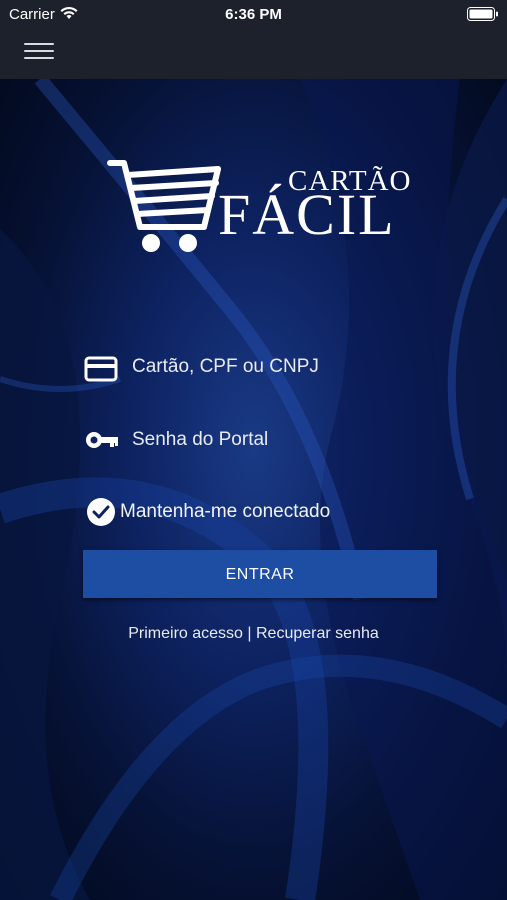 The height and width of the screenshot is (900, 507). I want to click on password-field: Senha do Portal, so click(261, 441).